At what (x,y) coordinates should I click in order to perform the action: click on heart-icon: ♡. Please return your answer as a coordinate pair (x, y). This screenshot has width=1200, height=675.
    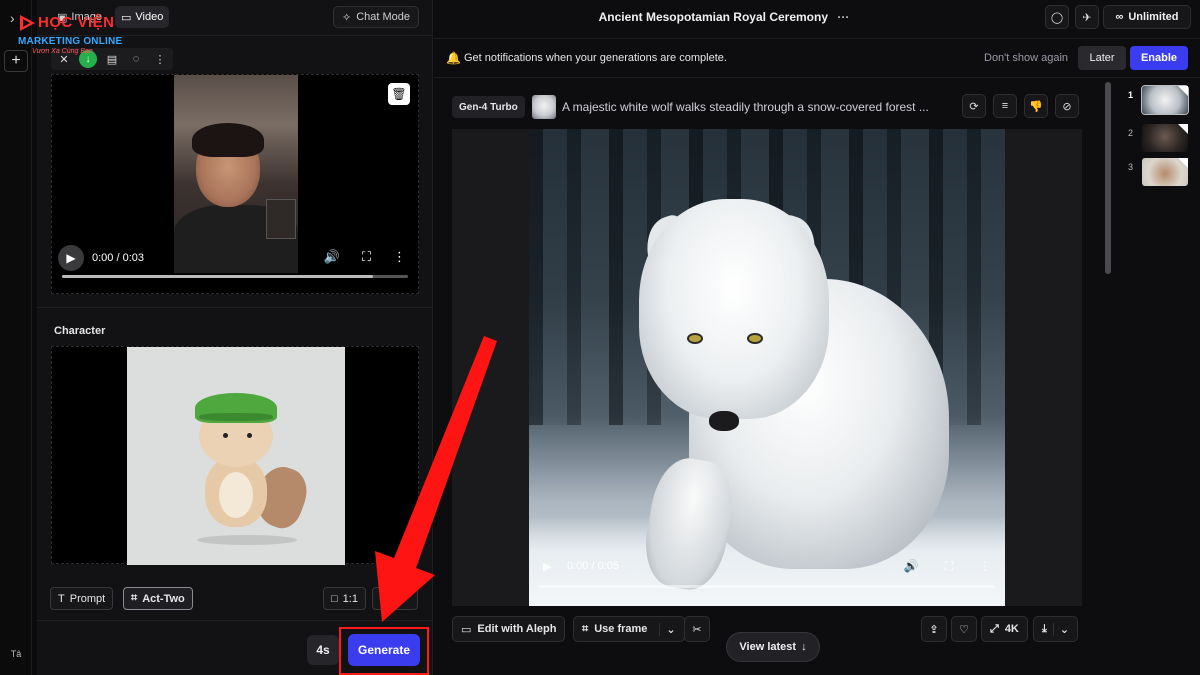
    Looking at the image, I should click on (964, 629).